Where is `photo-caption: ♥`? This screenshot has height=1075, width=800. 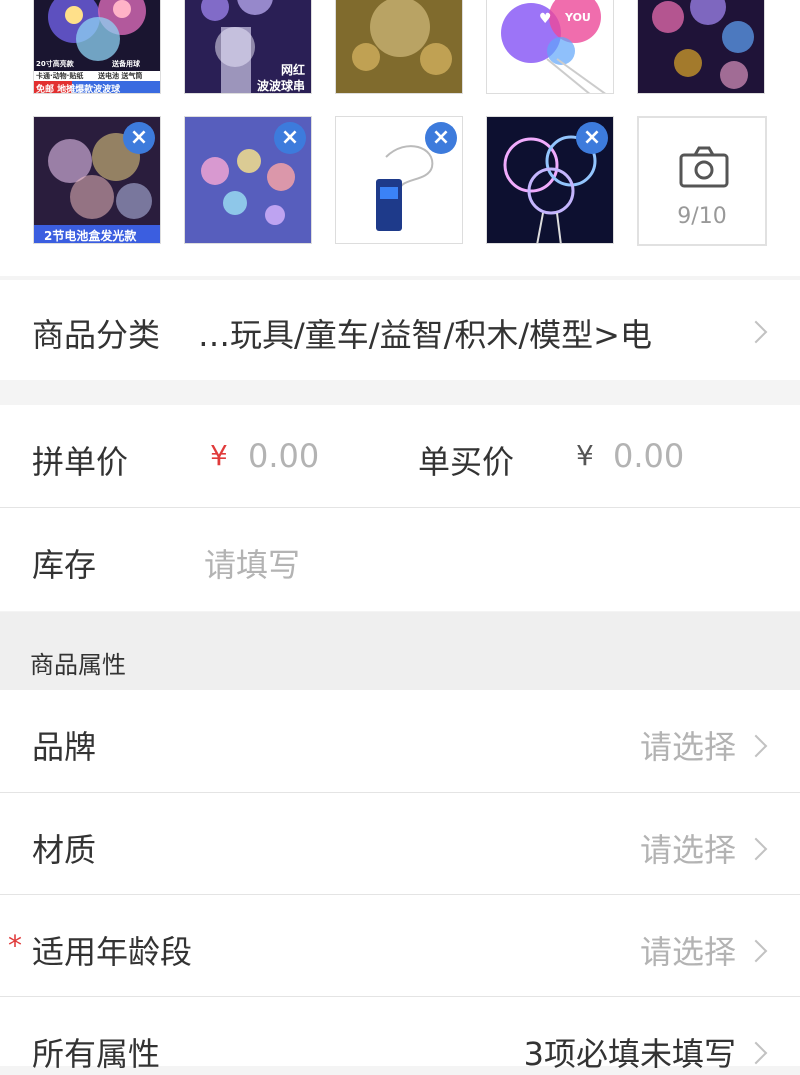 photo-caption: ♥ is located at coordinates (545, 19).